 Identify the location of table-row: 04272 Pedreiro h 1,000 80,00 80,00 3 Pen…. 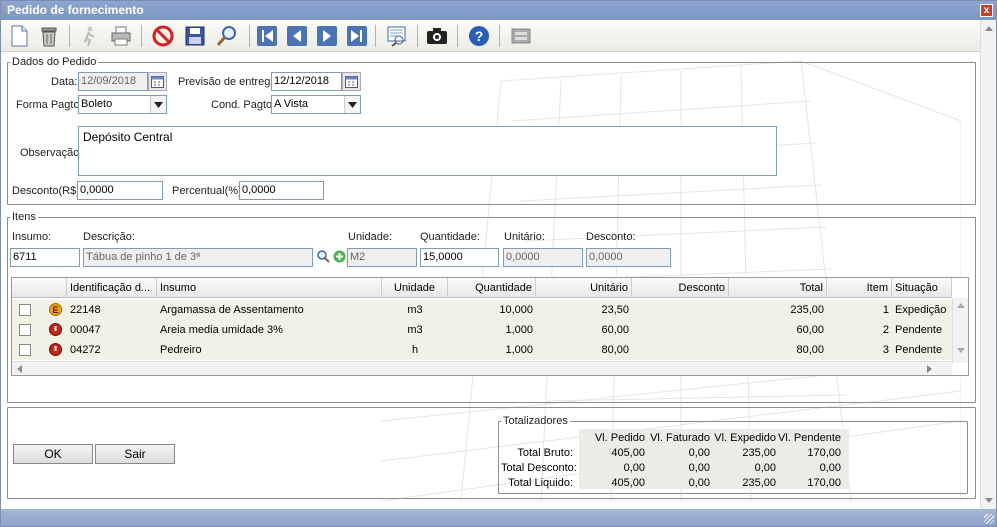
(482, 350).